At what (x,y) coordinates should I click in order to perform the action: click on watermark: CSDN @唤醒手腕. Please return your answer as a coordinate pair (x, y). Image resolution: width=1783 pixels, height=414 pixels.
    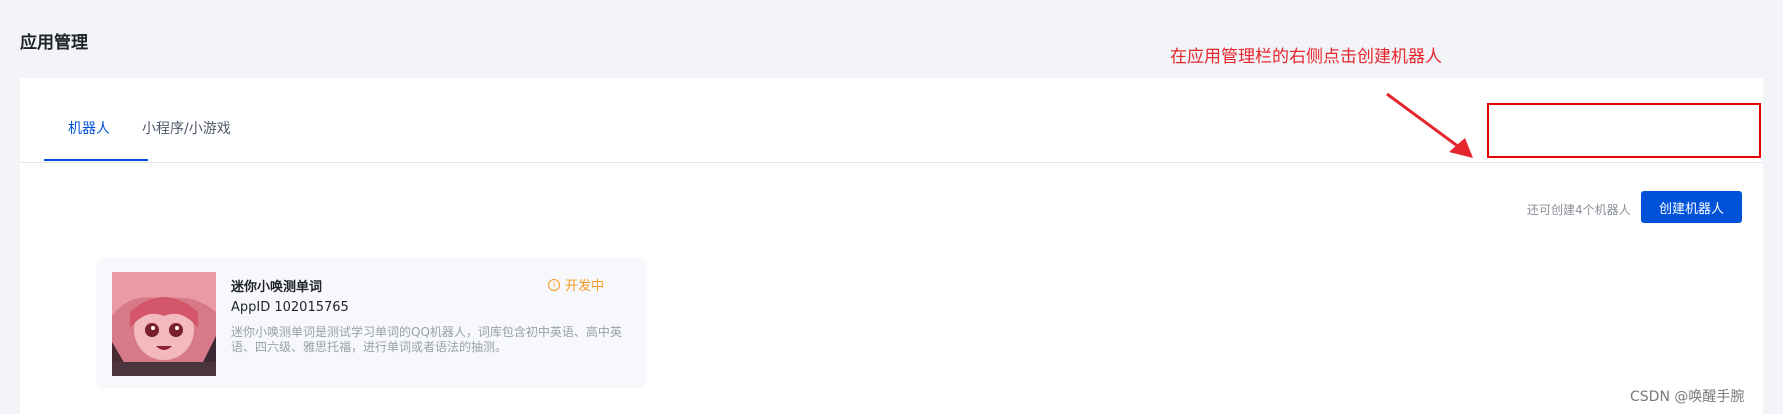
    Looking at the image, I should click on (1687, 397).